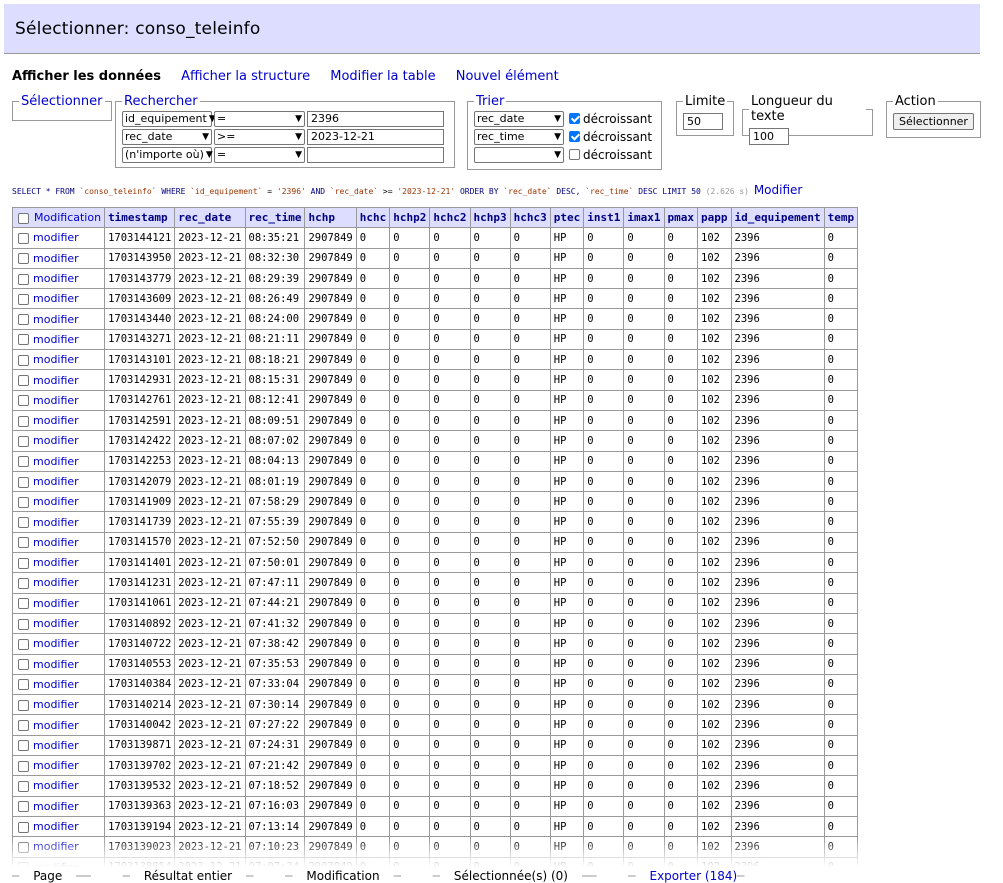  I want to click on cell-rec-time: 07:13:14, so click(275, 826).